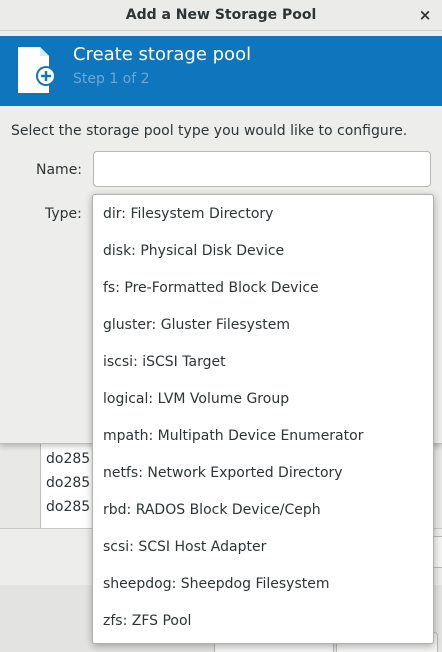  Describe the element at coordinates (221, 71) in the screenshot. I see `wizard-header: Create storage pool Step 1 of 2` at that location.